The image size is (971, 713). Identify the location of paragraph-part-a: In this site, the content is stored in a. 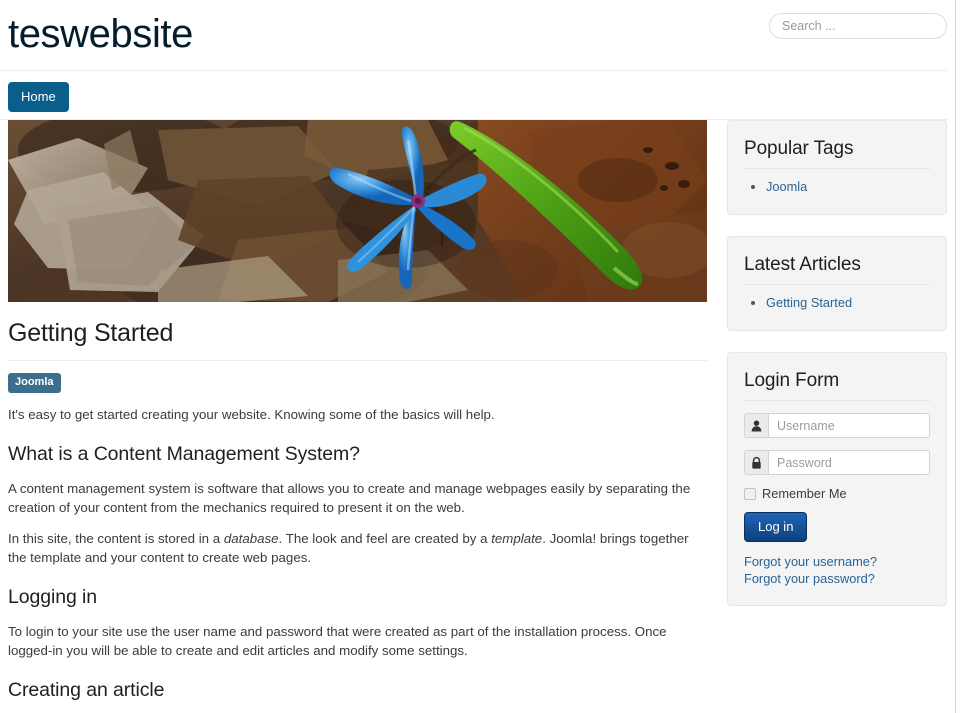
(116, 538).